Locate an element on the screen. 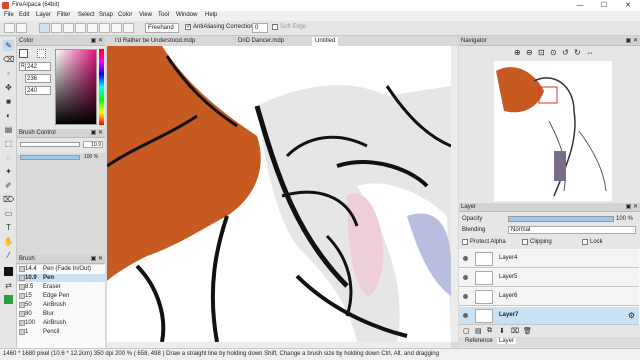 The image size is (640, 360). ellipse-icon is located at coordinates (80, 28).